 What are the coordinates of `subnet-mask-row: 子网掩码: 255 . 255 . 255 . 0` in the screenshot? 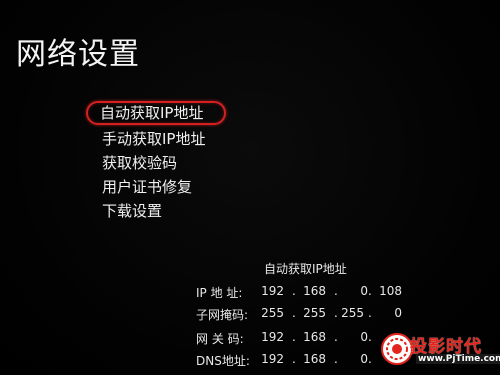 It's located at (311, 314).